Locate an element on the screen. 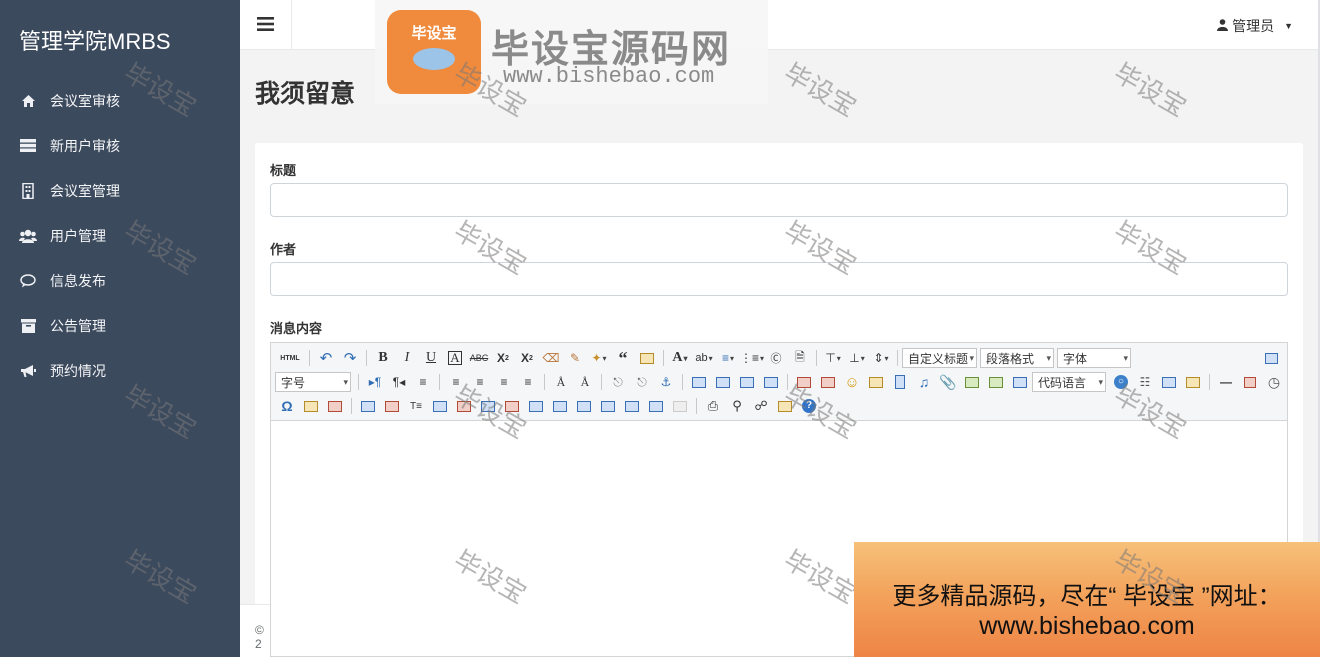 The image size is (1320, 657). split-to-cells-icon is located at coordinates (608, 406).